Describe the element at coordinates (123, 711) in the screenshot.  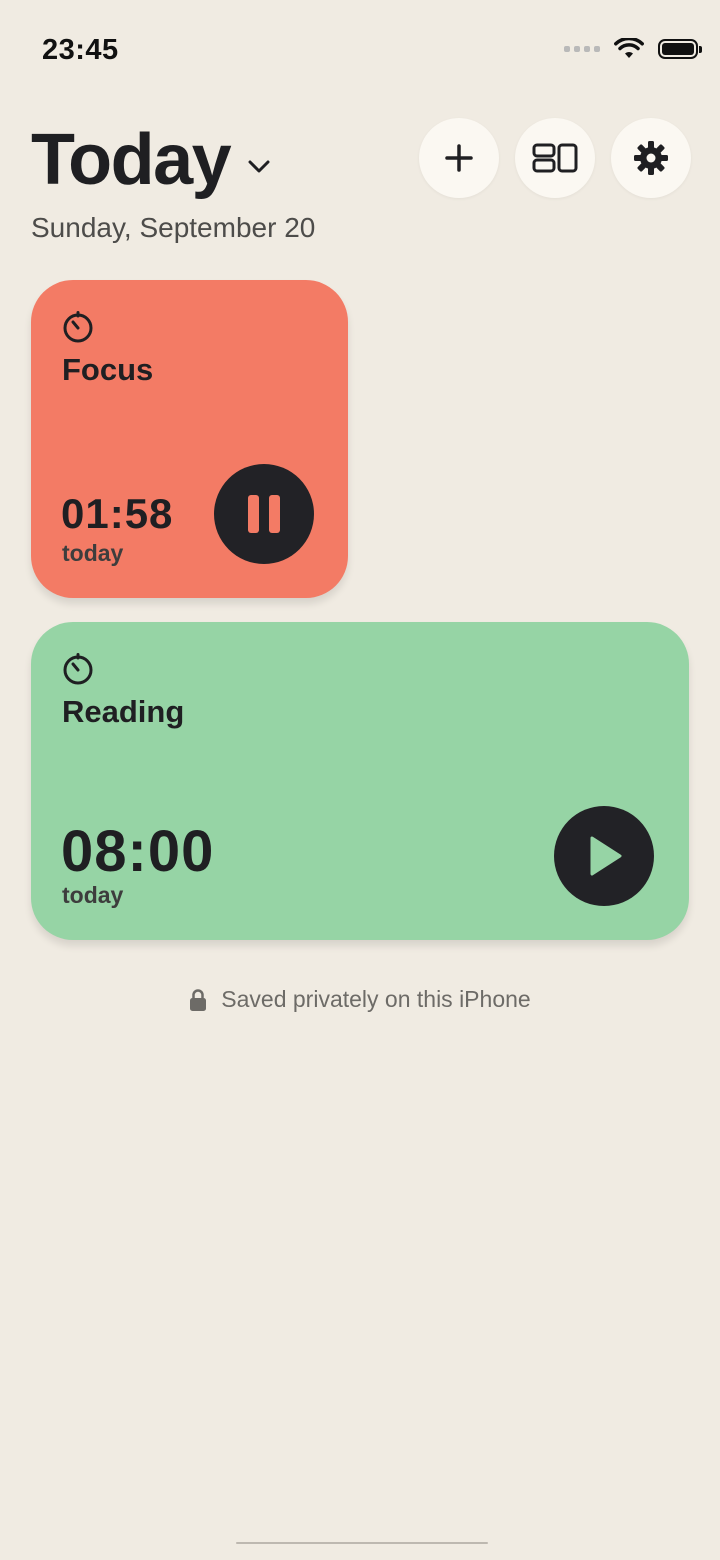
I see `timer-title: Reading` at that location.